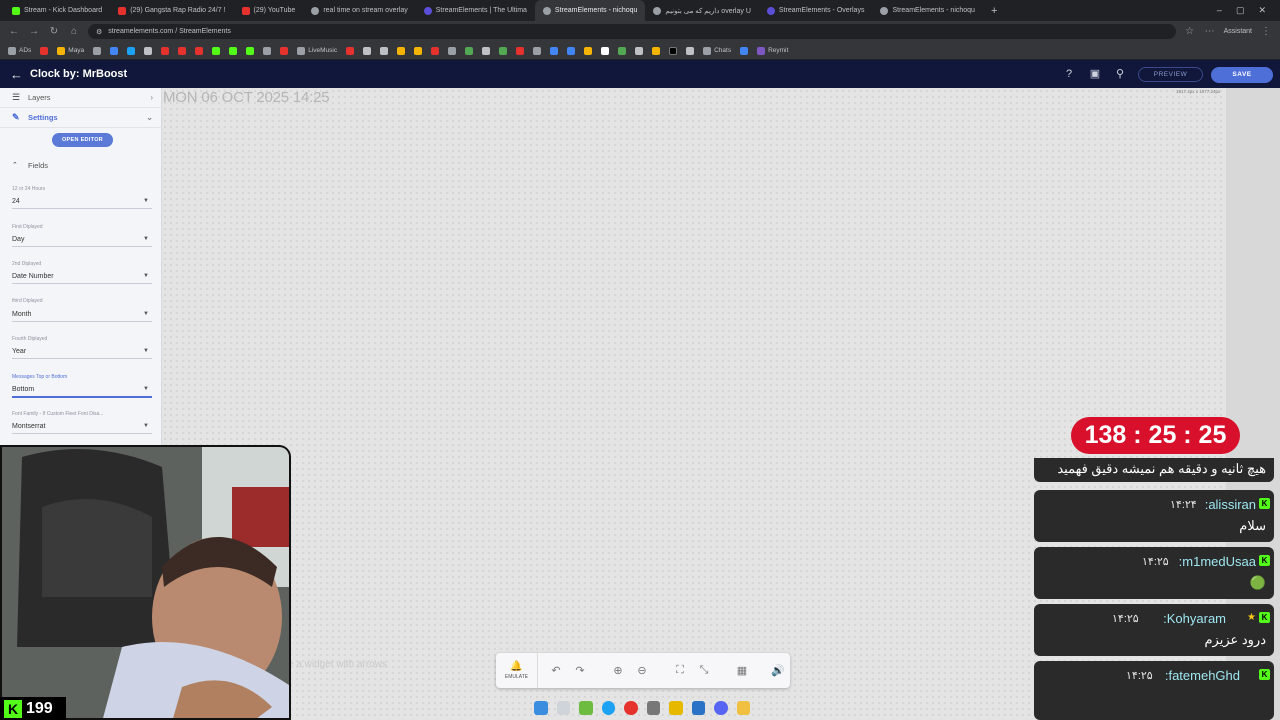 Image resolution: width=1280 pixels, height=720 pixels. What do you see at coordinates (772, 50) in the screenshot?
I see `bookmark-reymit: Reymit` at bounding box center [772, 50].